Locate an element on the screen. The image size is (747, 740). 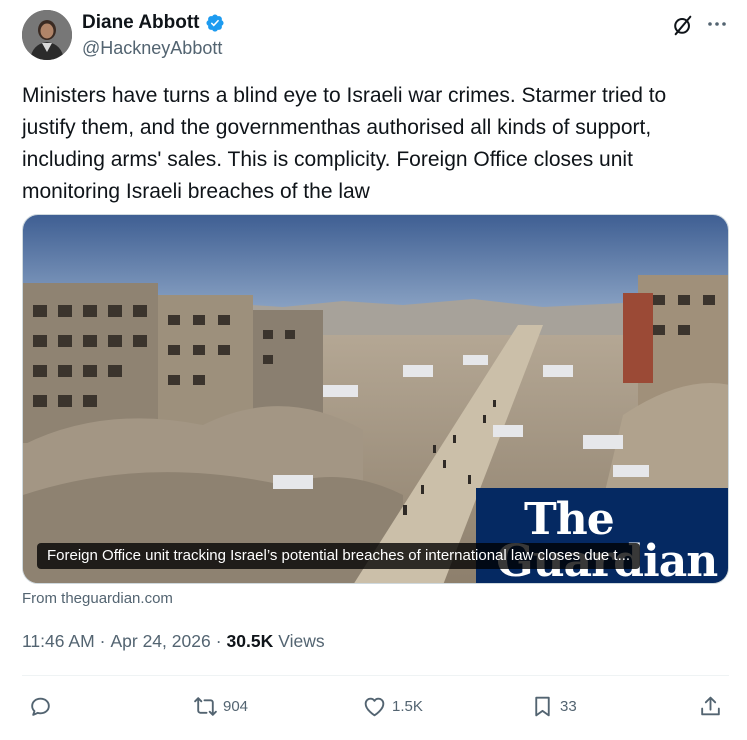
author-handle: @HackneyAbbott is located at coordinates (152, 48).